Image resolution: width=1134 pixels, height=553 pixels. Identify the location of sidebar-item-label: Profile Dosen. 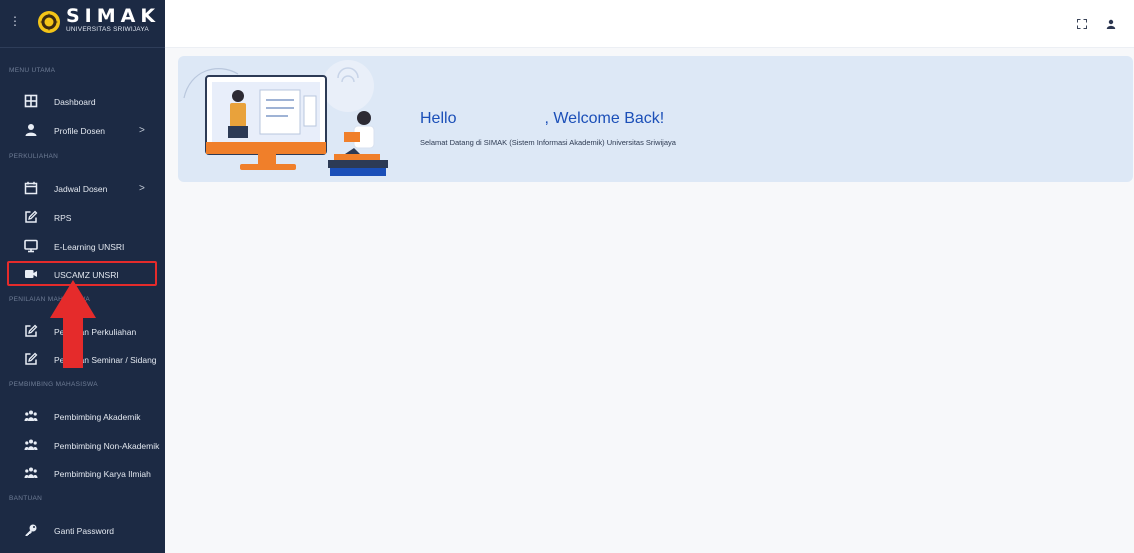
(80, 131).